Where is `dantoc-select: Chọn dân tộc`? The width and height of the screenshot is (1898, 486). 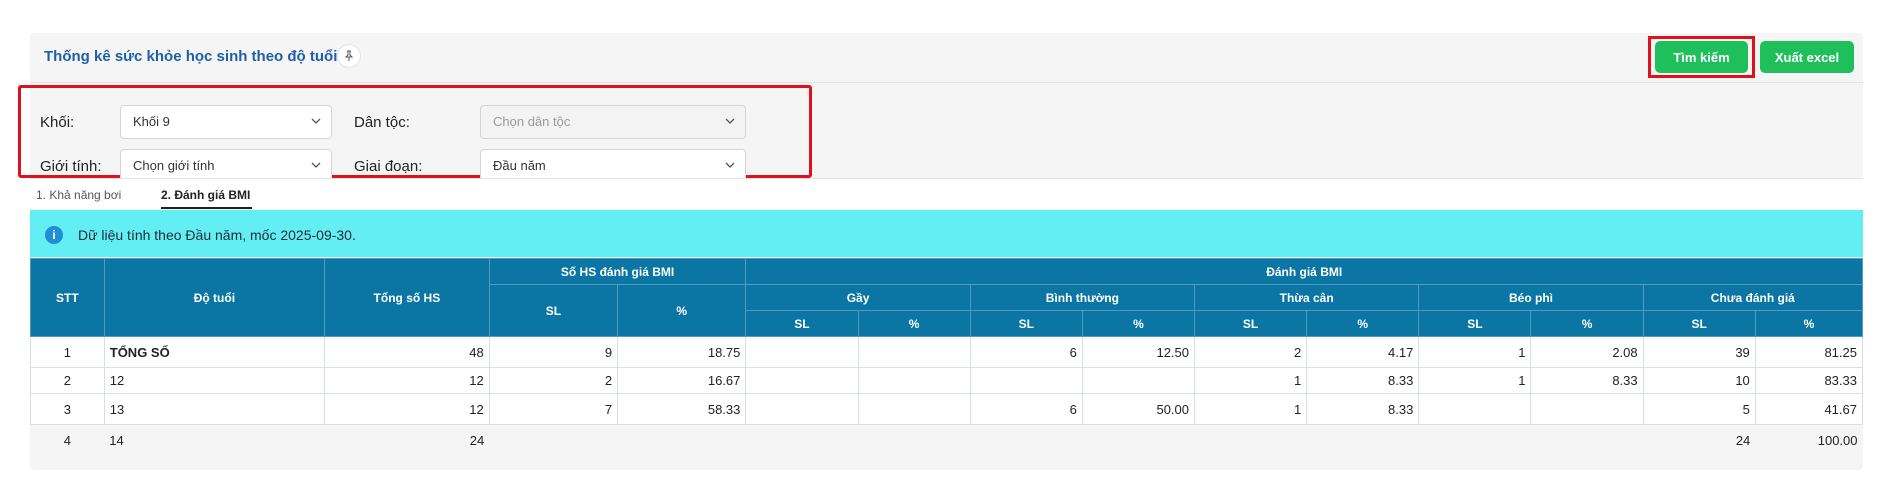
dantoc-select: Chọn dân tộc is located at coordinates (613, 122).